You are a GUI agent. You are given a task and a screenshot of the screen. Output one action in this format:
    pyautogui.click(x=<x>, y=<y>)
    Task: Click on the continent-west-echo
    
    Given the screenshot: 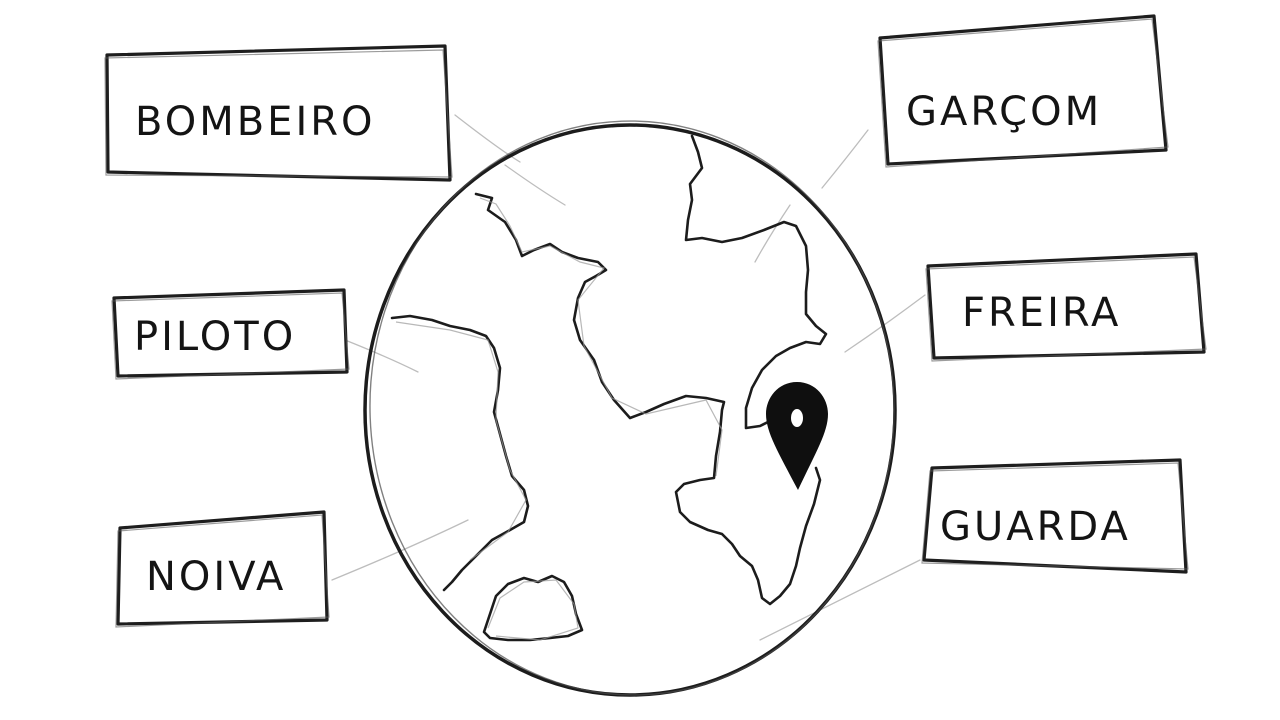 What is the action you would take?
    pyautogui.click(x=461, y=441)
    